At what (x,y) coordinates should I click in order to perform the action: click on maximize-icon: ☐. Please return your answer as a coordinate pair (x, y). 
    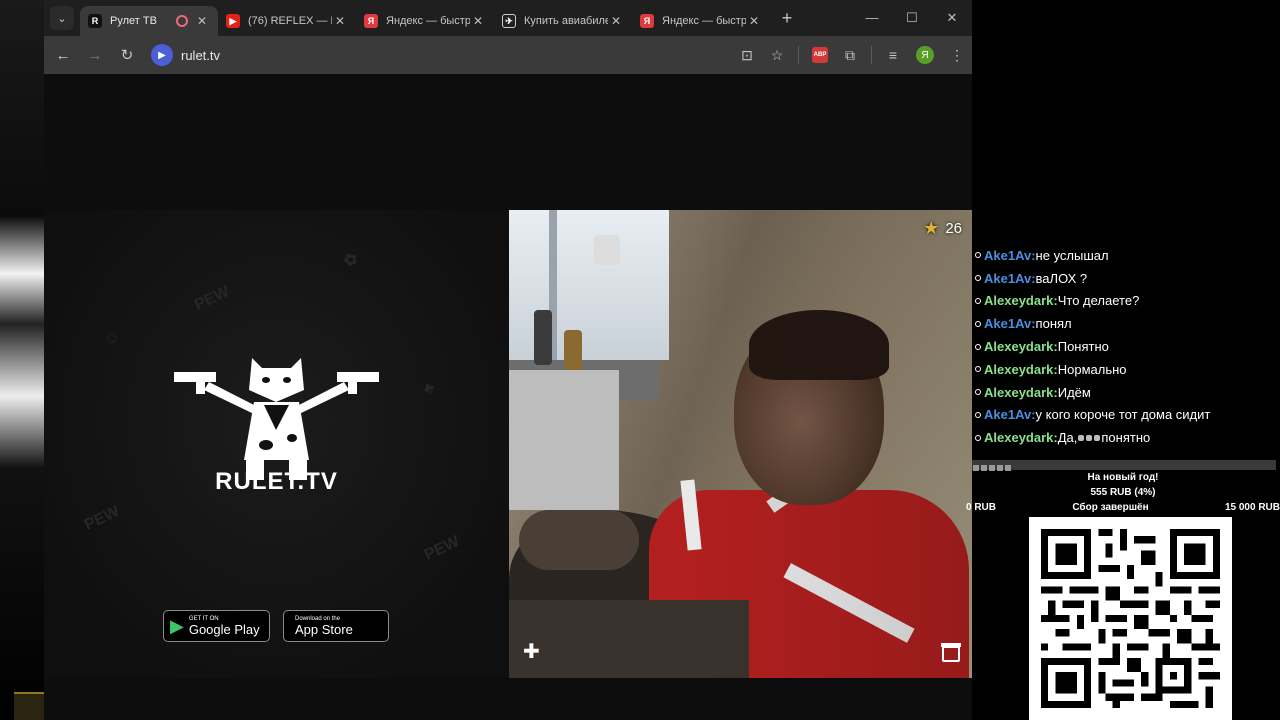
    Looking at the image, I should click on (912, 18).